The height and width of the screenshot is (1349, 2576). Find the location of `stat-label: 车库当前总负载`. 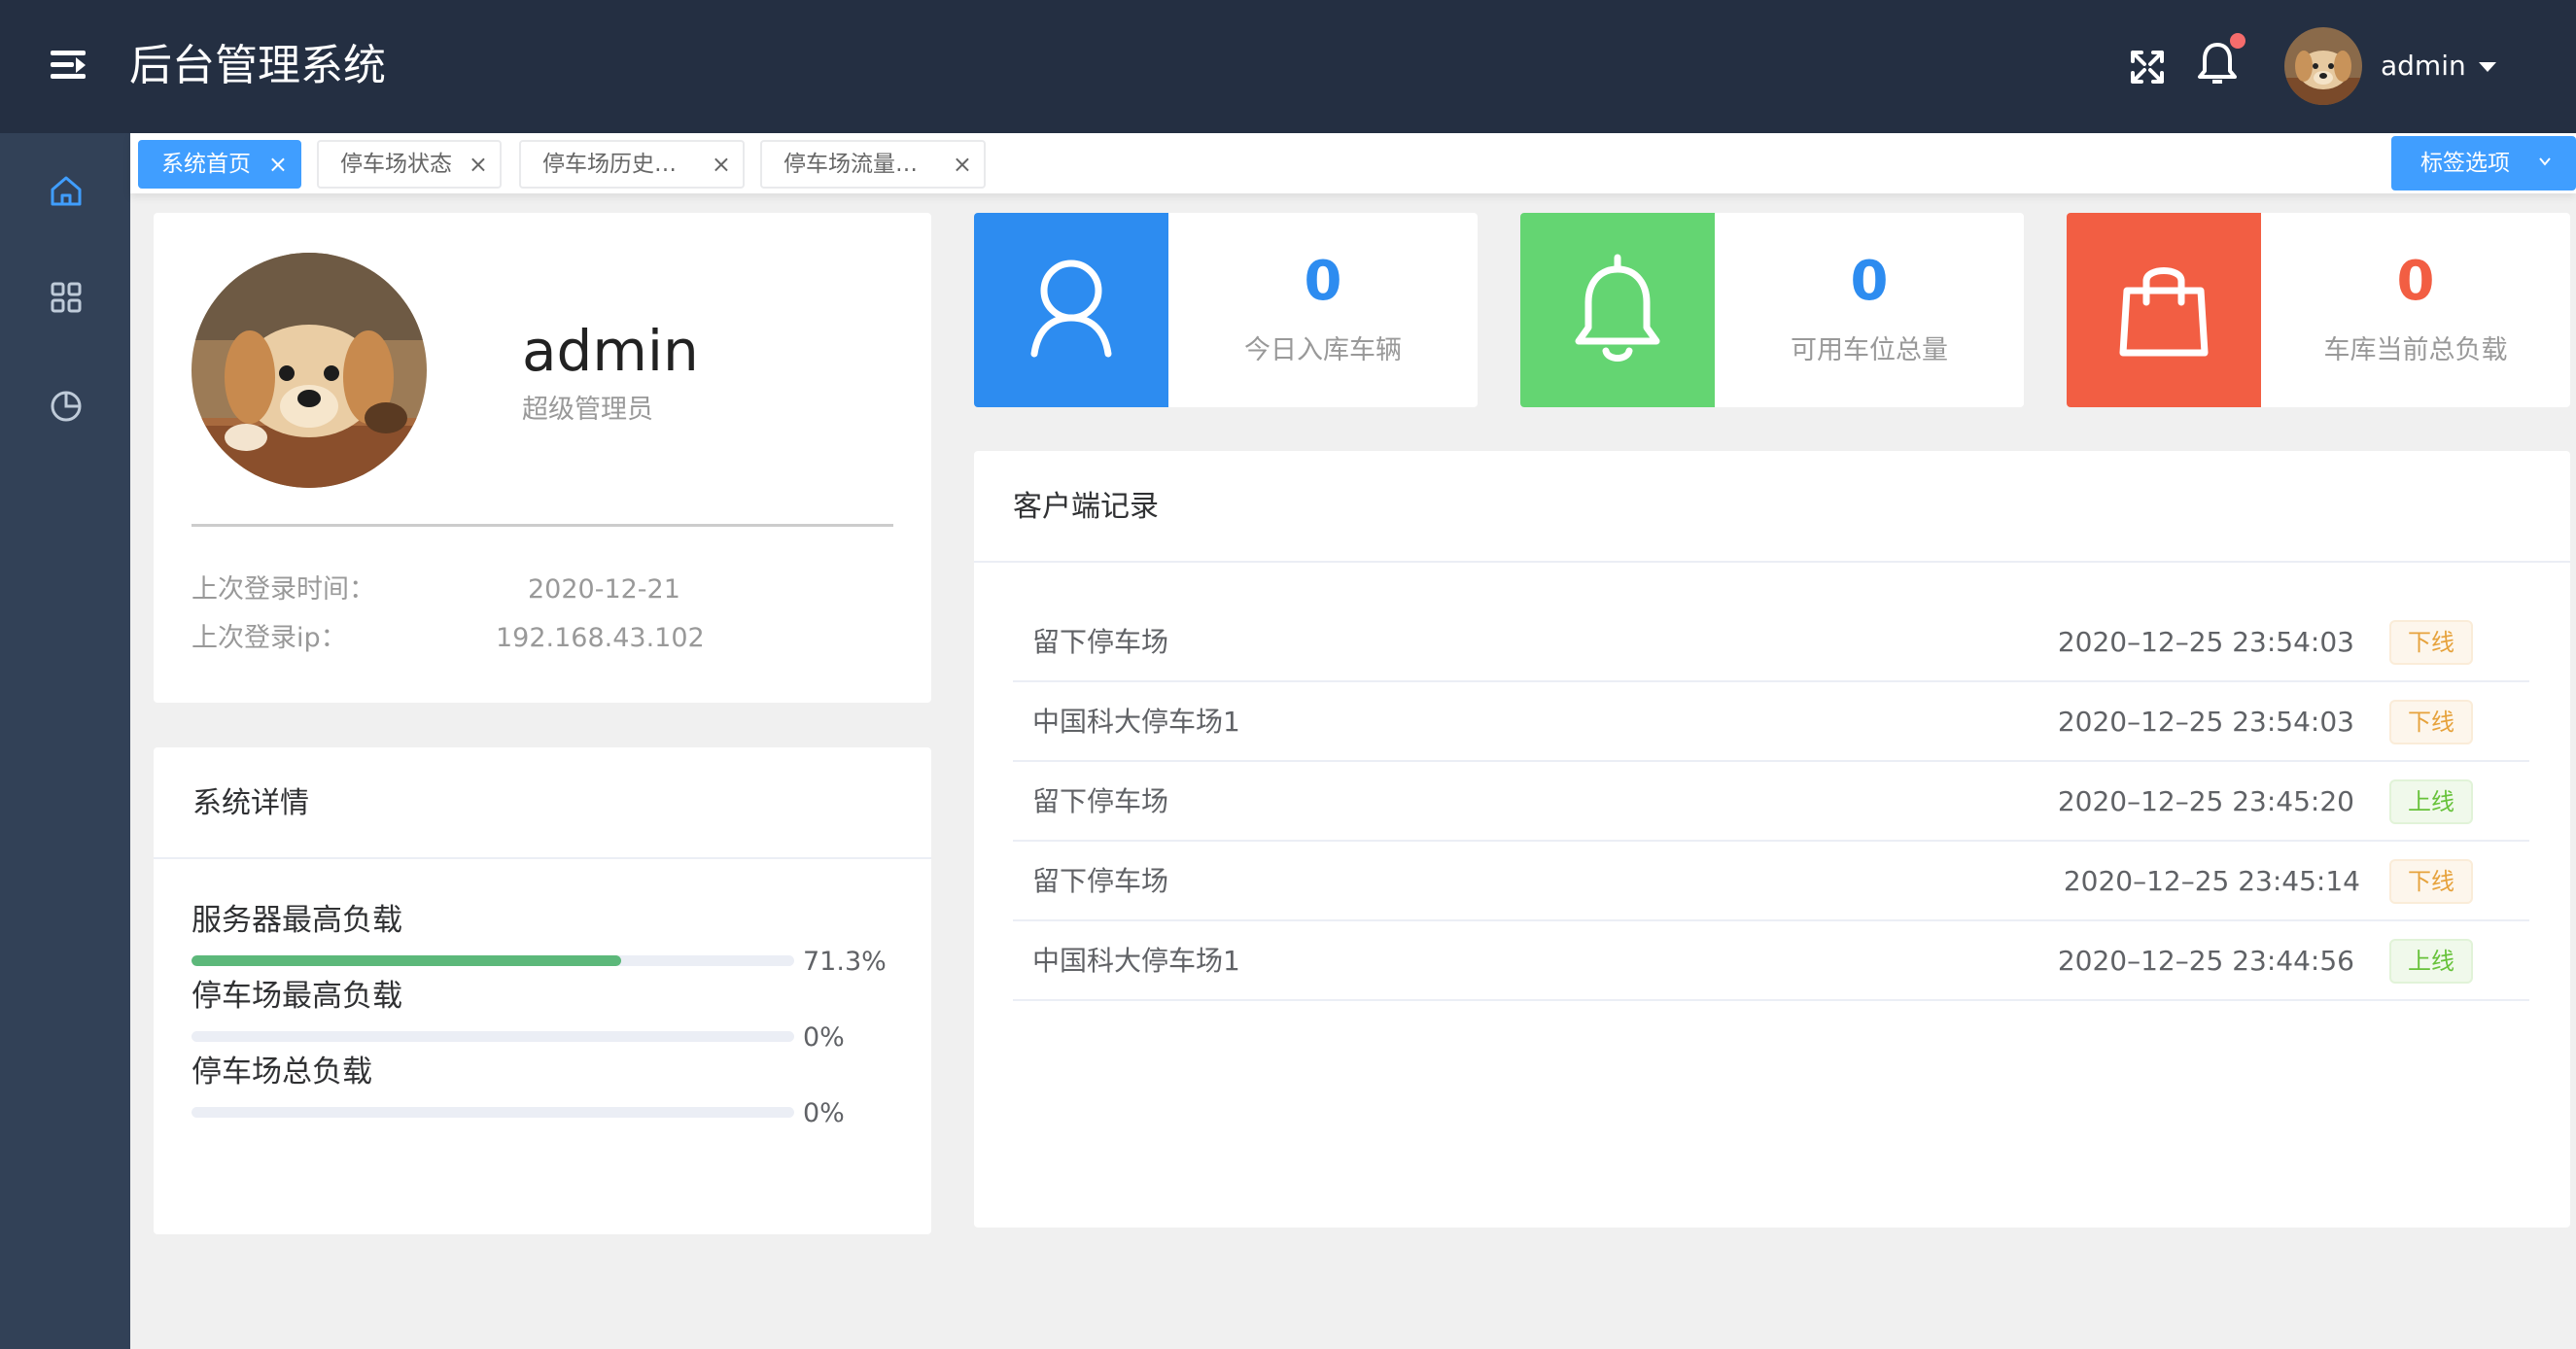

stat-label: 车库当前总负载 is located at coordinates (2416, 350).